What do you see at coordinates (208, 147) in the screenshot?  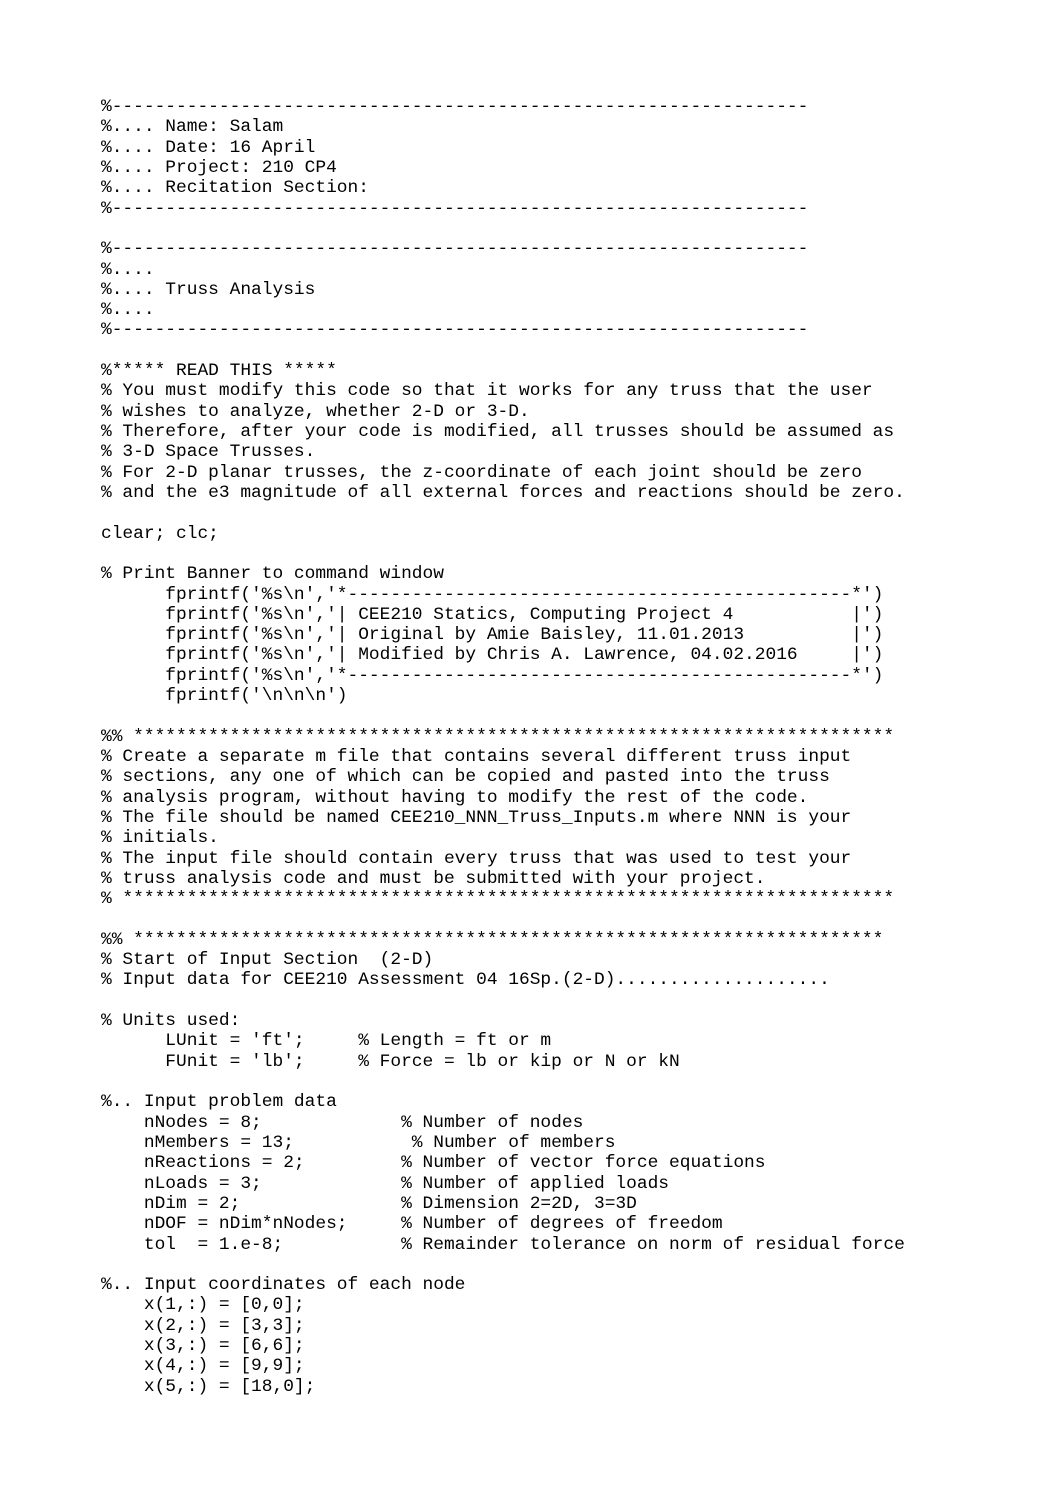 I see `header-date-line: %.... Date: 16 April` at bounding box center [208, 147].